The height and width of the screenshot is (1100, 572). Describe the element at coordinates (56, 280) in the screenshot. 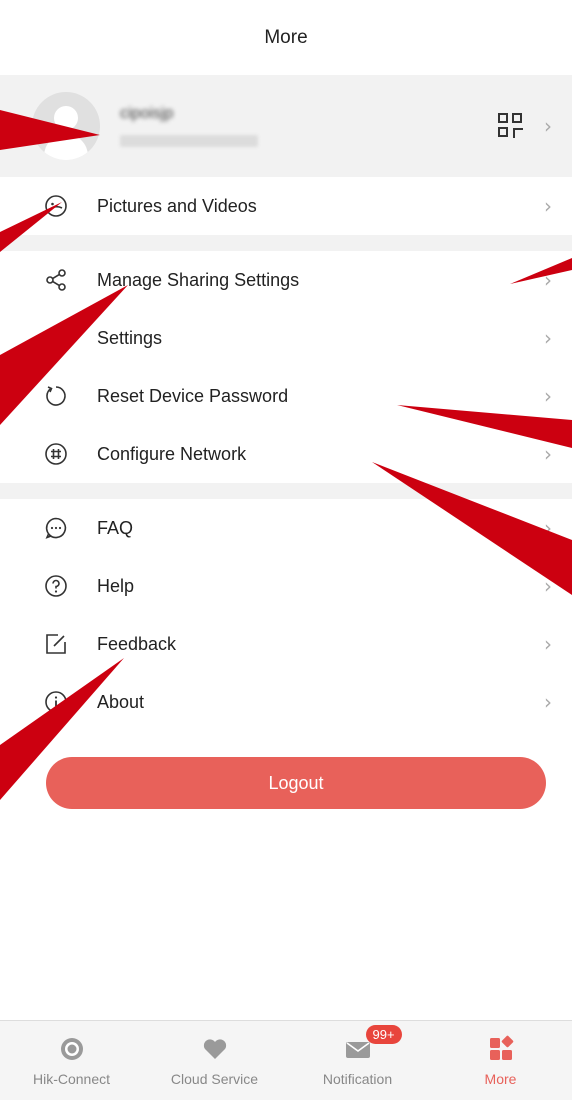

I see `share-icon` at that location.